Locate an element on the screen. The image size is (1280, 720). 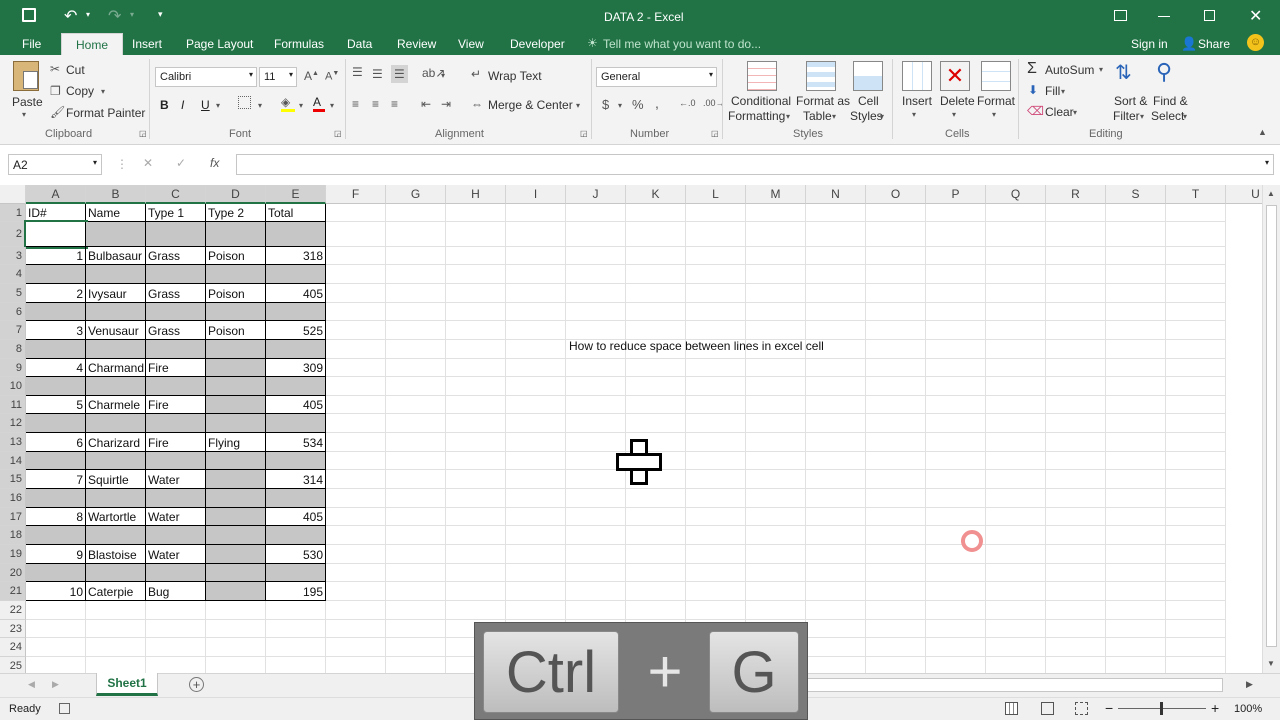
table-cell: 309 is located at coordinates (296, 368).